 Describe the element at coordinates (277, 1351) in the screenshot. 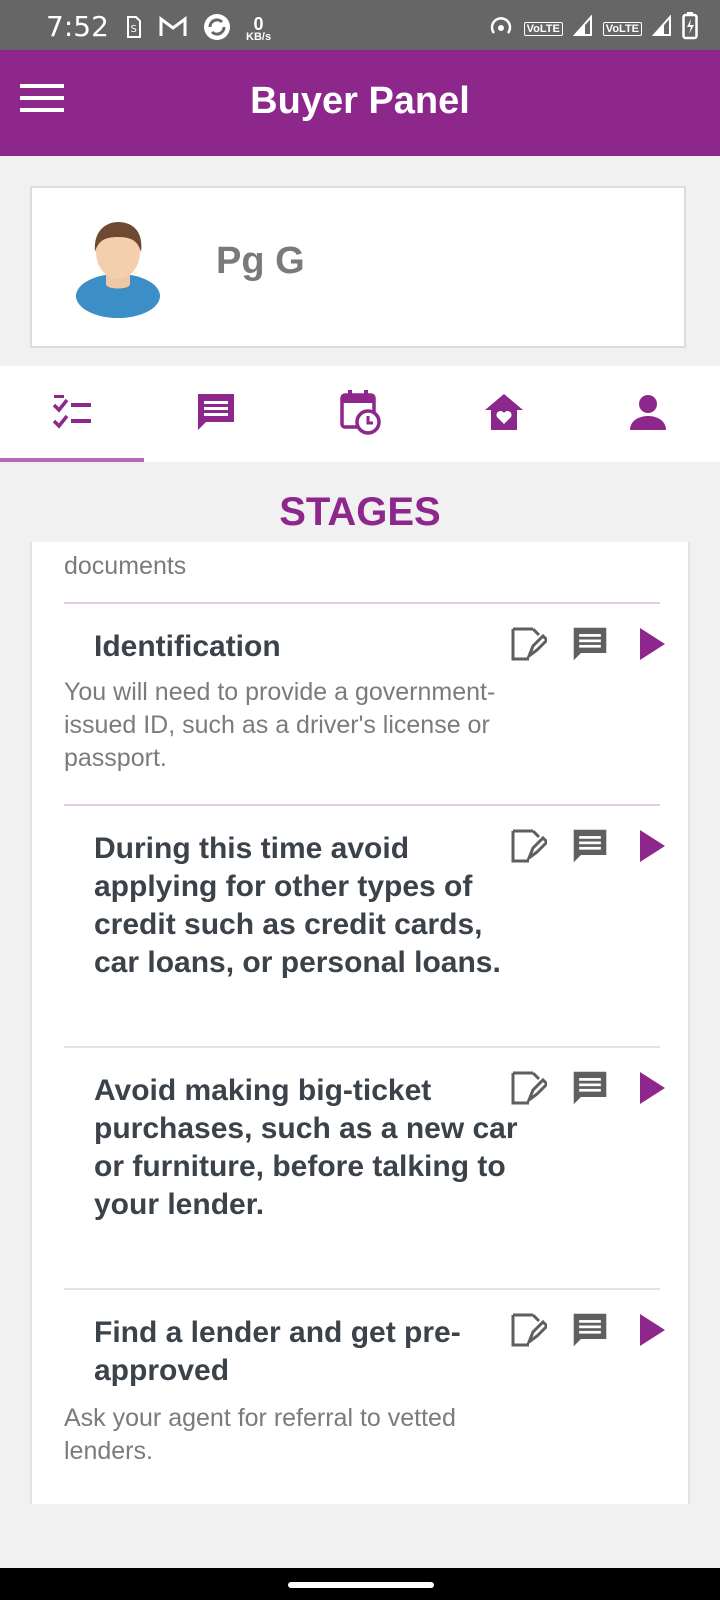

I see `stage-title: Find a lender and get pre-approved` at that location.